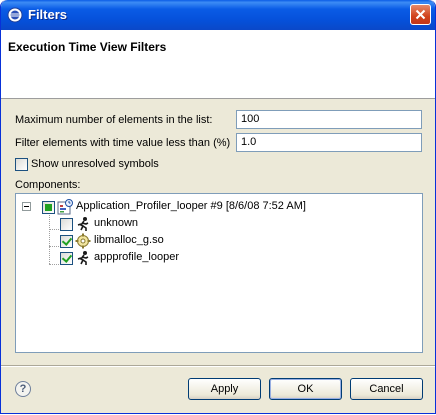 This screenshot has height=415, width=436. Describe the element at coordinates (48, 207) in the screenshot. I see `tree-root-checkbox` at that location.